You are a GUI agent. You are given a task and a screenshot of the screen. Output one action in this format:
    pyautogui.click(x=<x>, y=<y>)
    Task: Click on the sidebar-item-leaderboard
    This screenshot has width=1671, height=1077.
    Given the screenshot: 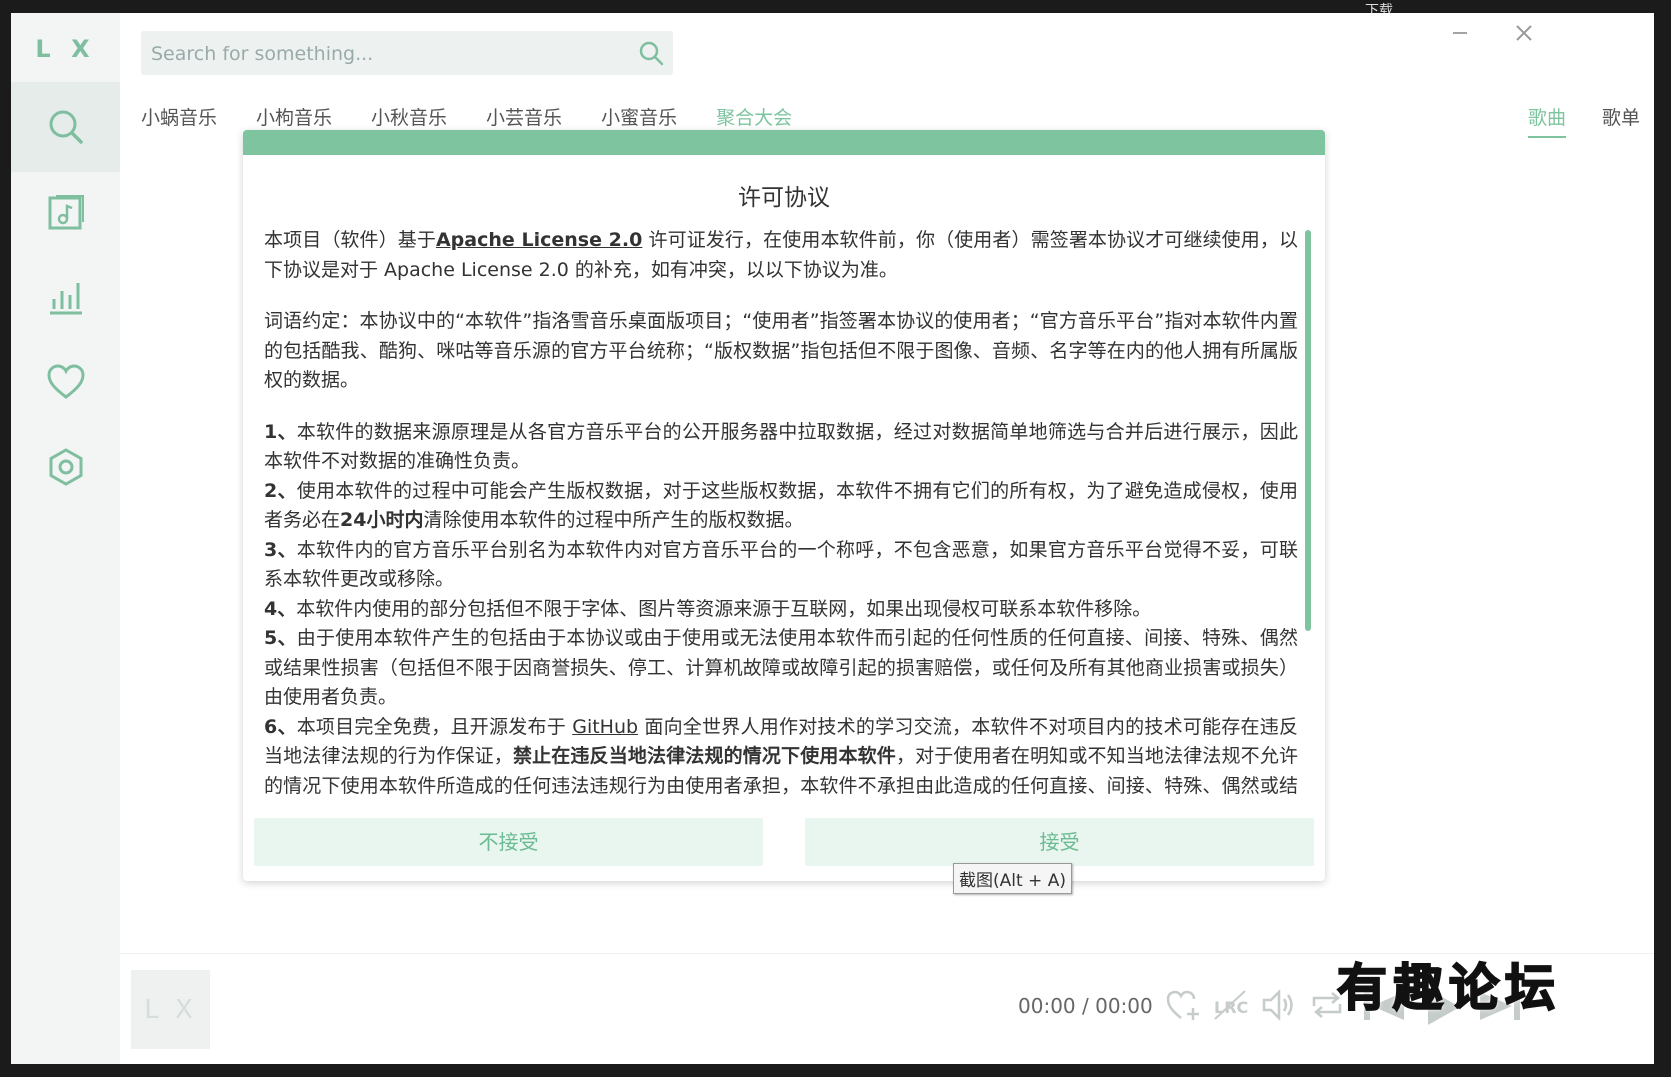 What is the action you would take?
    pyautogui.click(x=65, y=297)
    